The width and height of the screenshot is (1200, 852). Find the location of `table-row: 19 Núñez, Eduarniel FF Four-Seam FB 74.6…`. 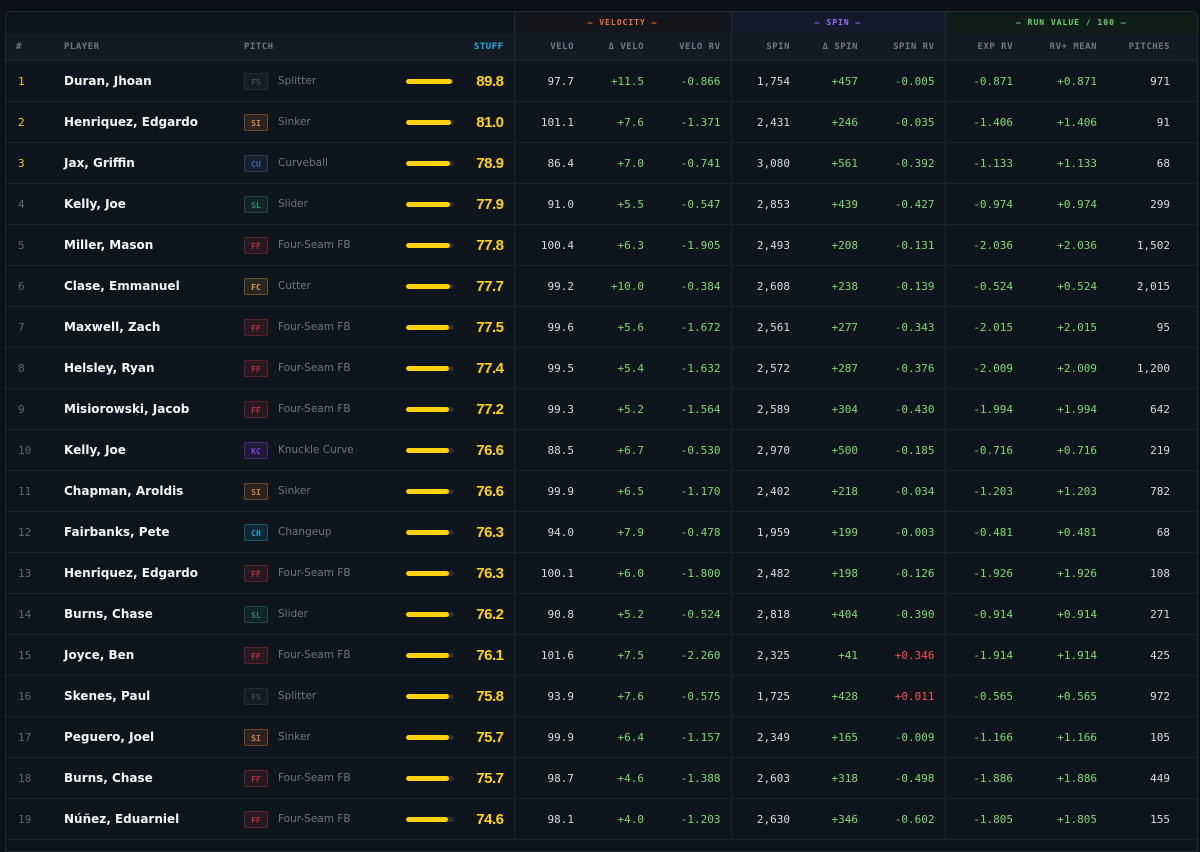

table-row: 19 Núñez, Eduarniel FF Four-Seam FB 74.6… is located at coordinates (601, 819).